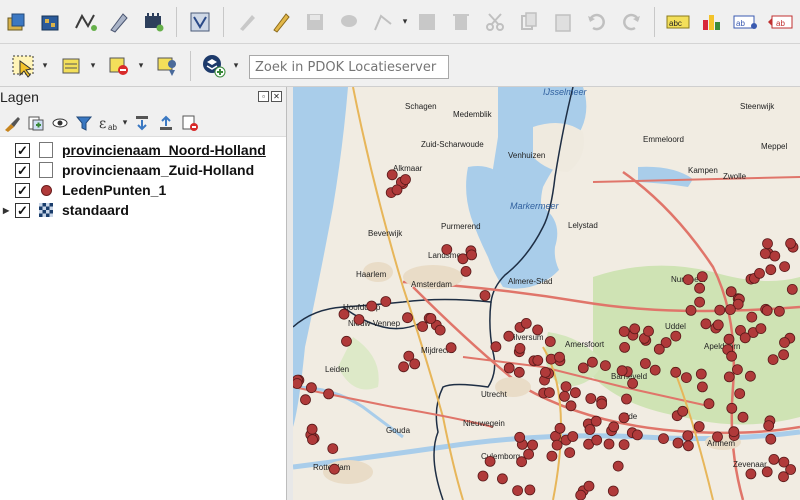  What do you see at coordinates (12, 123) in the screenshot?
I see `style-icon` at bounding box center [12, 123].